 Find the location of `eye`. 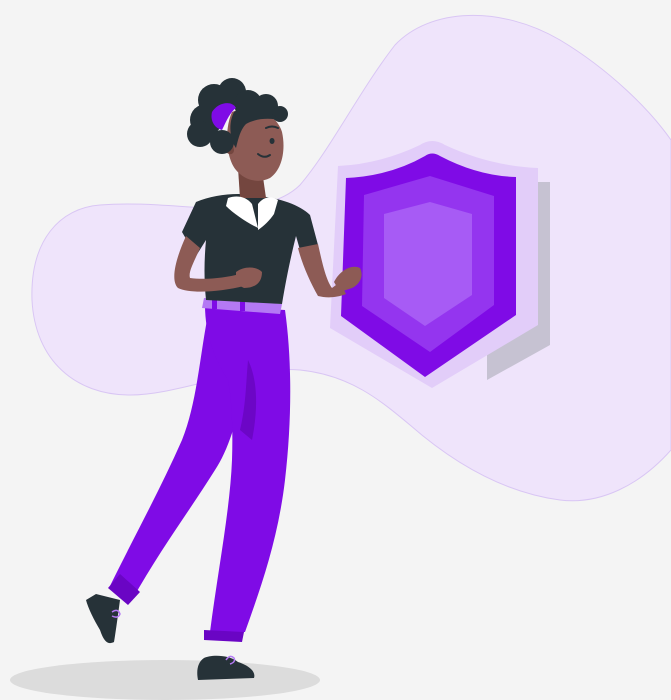

eye is located at coordinates (272, 141).